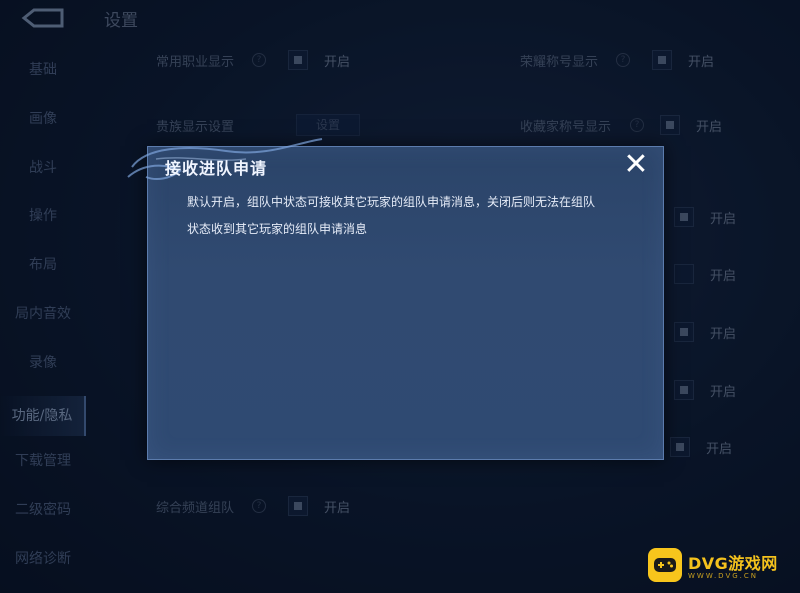  What do you see at coordinates (665, 565) in the screenshot?
I see `gamepad-icon` at bounding box center [665, 565].